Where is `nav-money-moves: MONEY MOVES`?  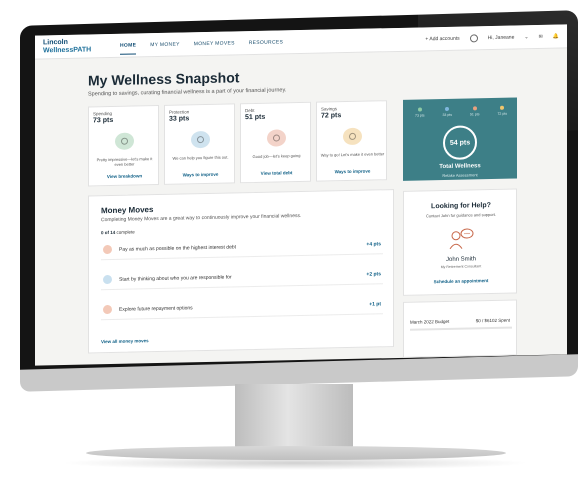
nav-money-moves: MONEY MOVES is located at coordinates (214, 46).